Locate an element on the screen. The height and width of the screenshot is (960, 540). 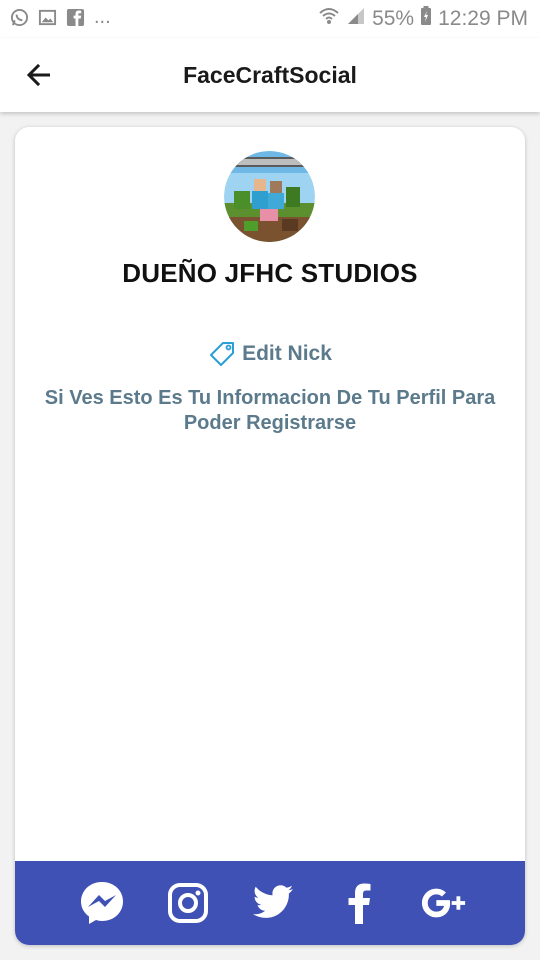
system-indicators: 55% 12:29 PM is located at coordinates (423, 18).